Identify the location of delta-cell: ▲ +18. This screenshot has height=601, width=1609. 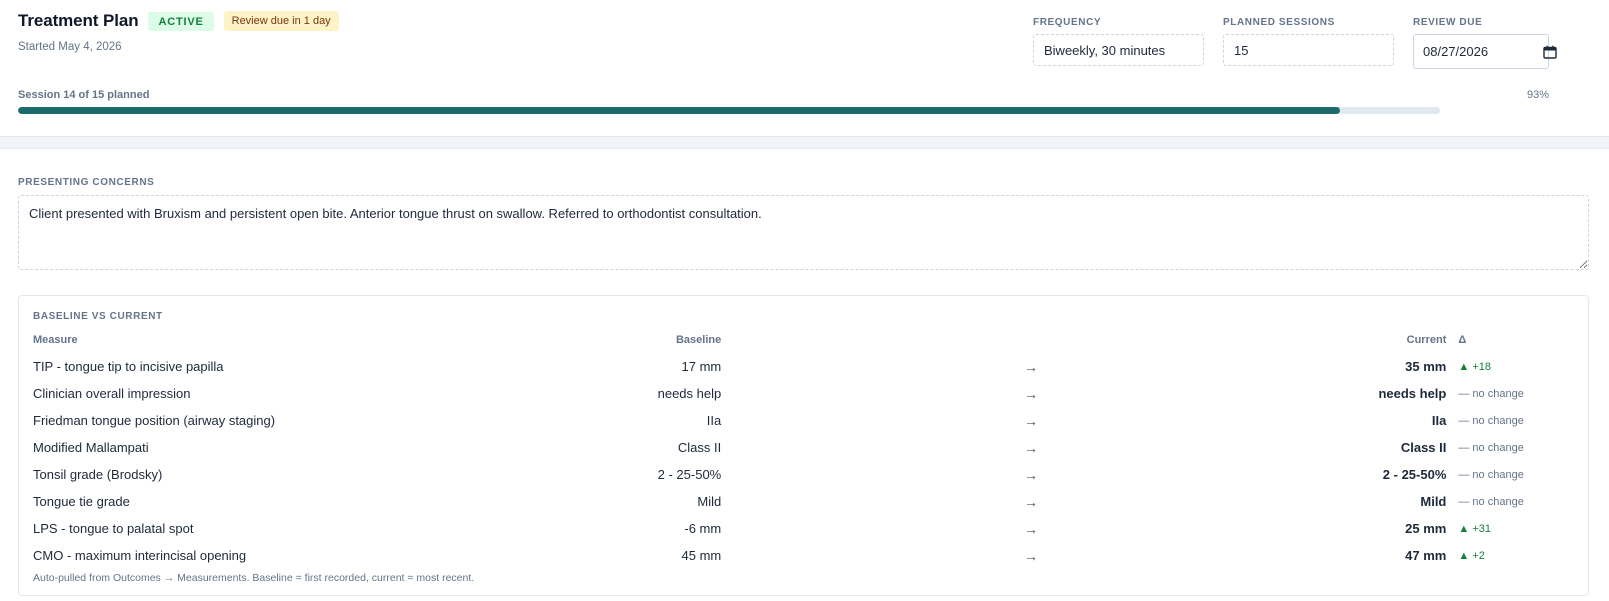
(1474, 366).